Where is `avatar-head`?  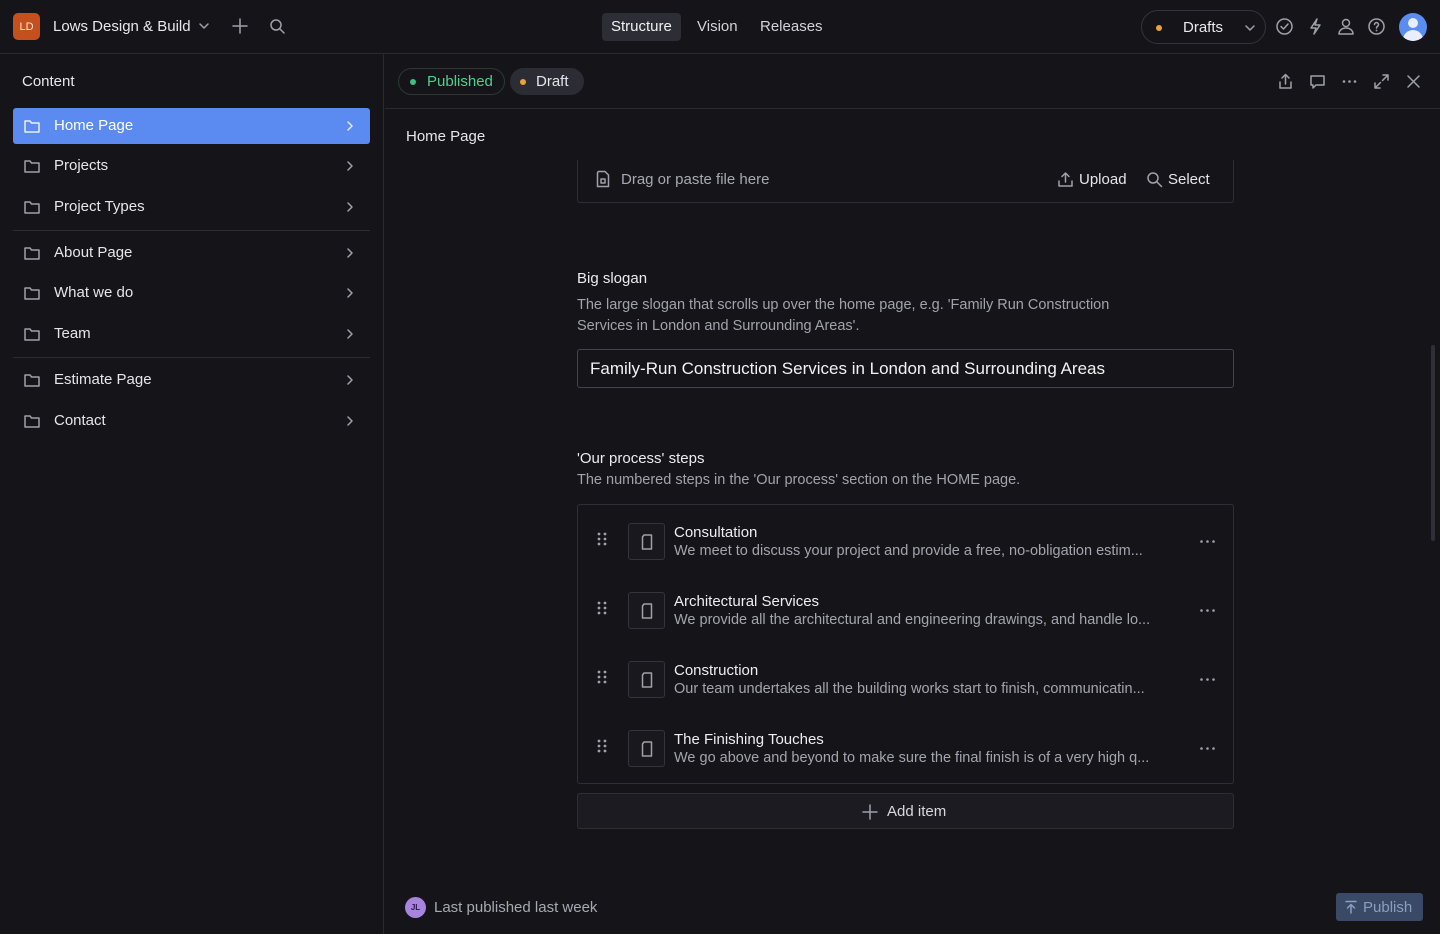
avatar-head is located at coordinates (1413, 23).